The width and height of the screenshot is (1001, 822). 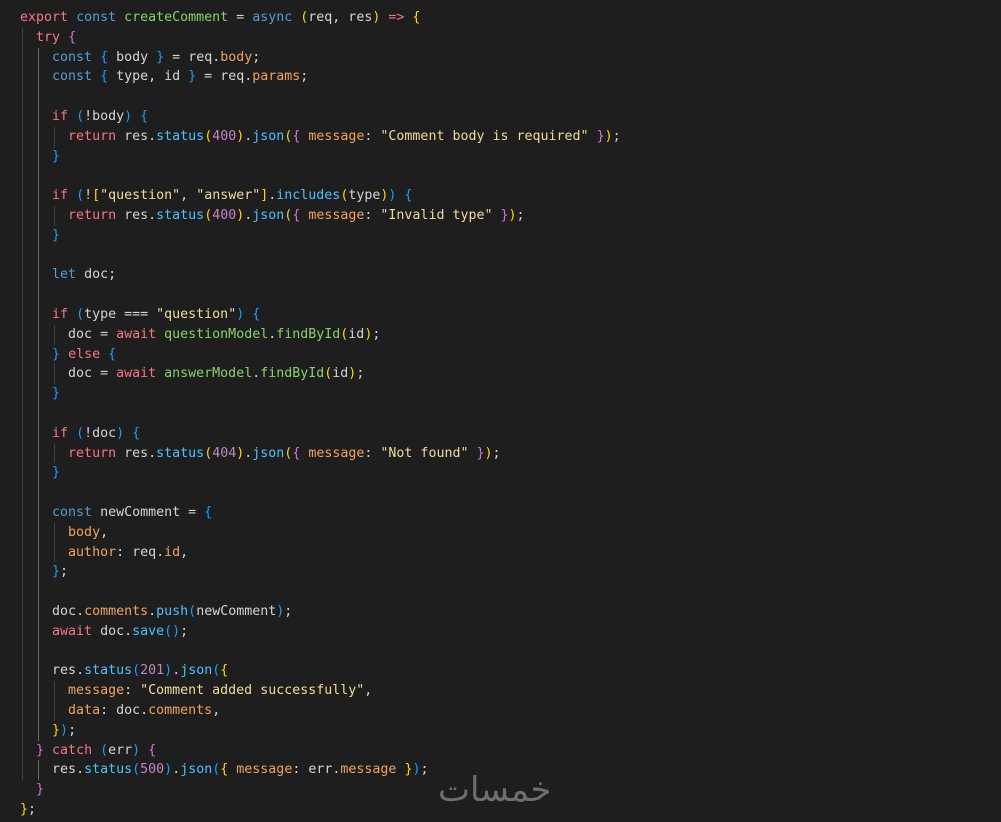 What do you see at coordinates (104, 532) in the screenshot?
I see `code-token: ,` at bounding box center [104, 532].